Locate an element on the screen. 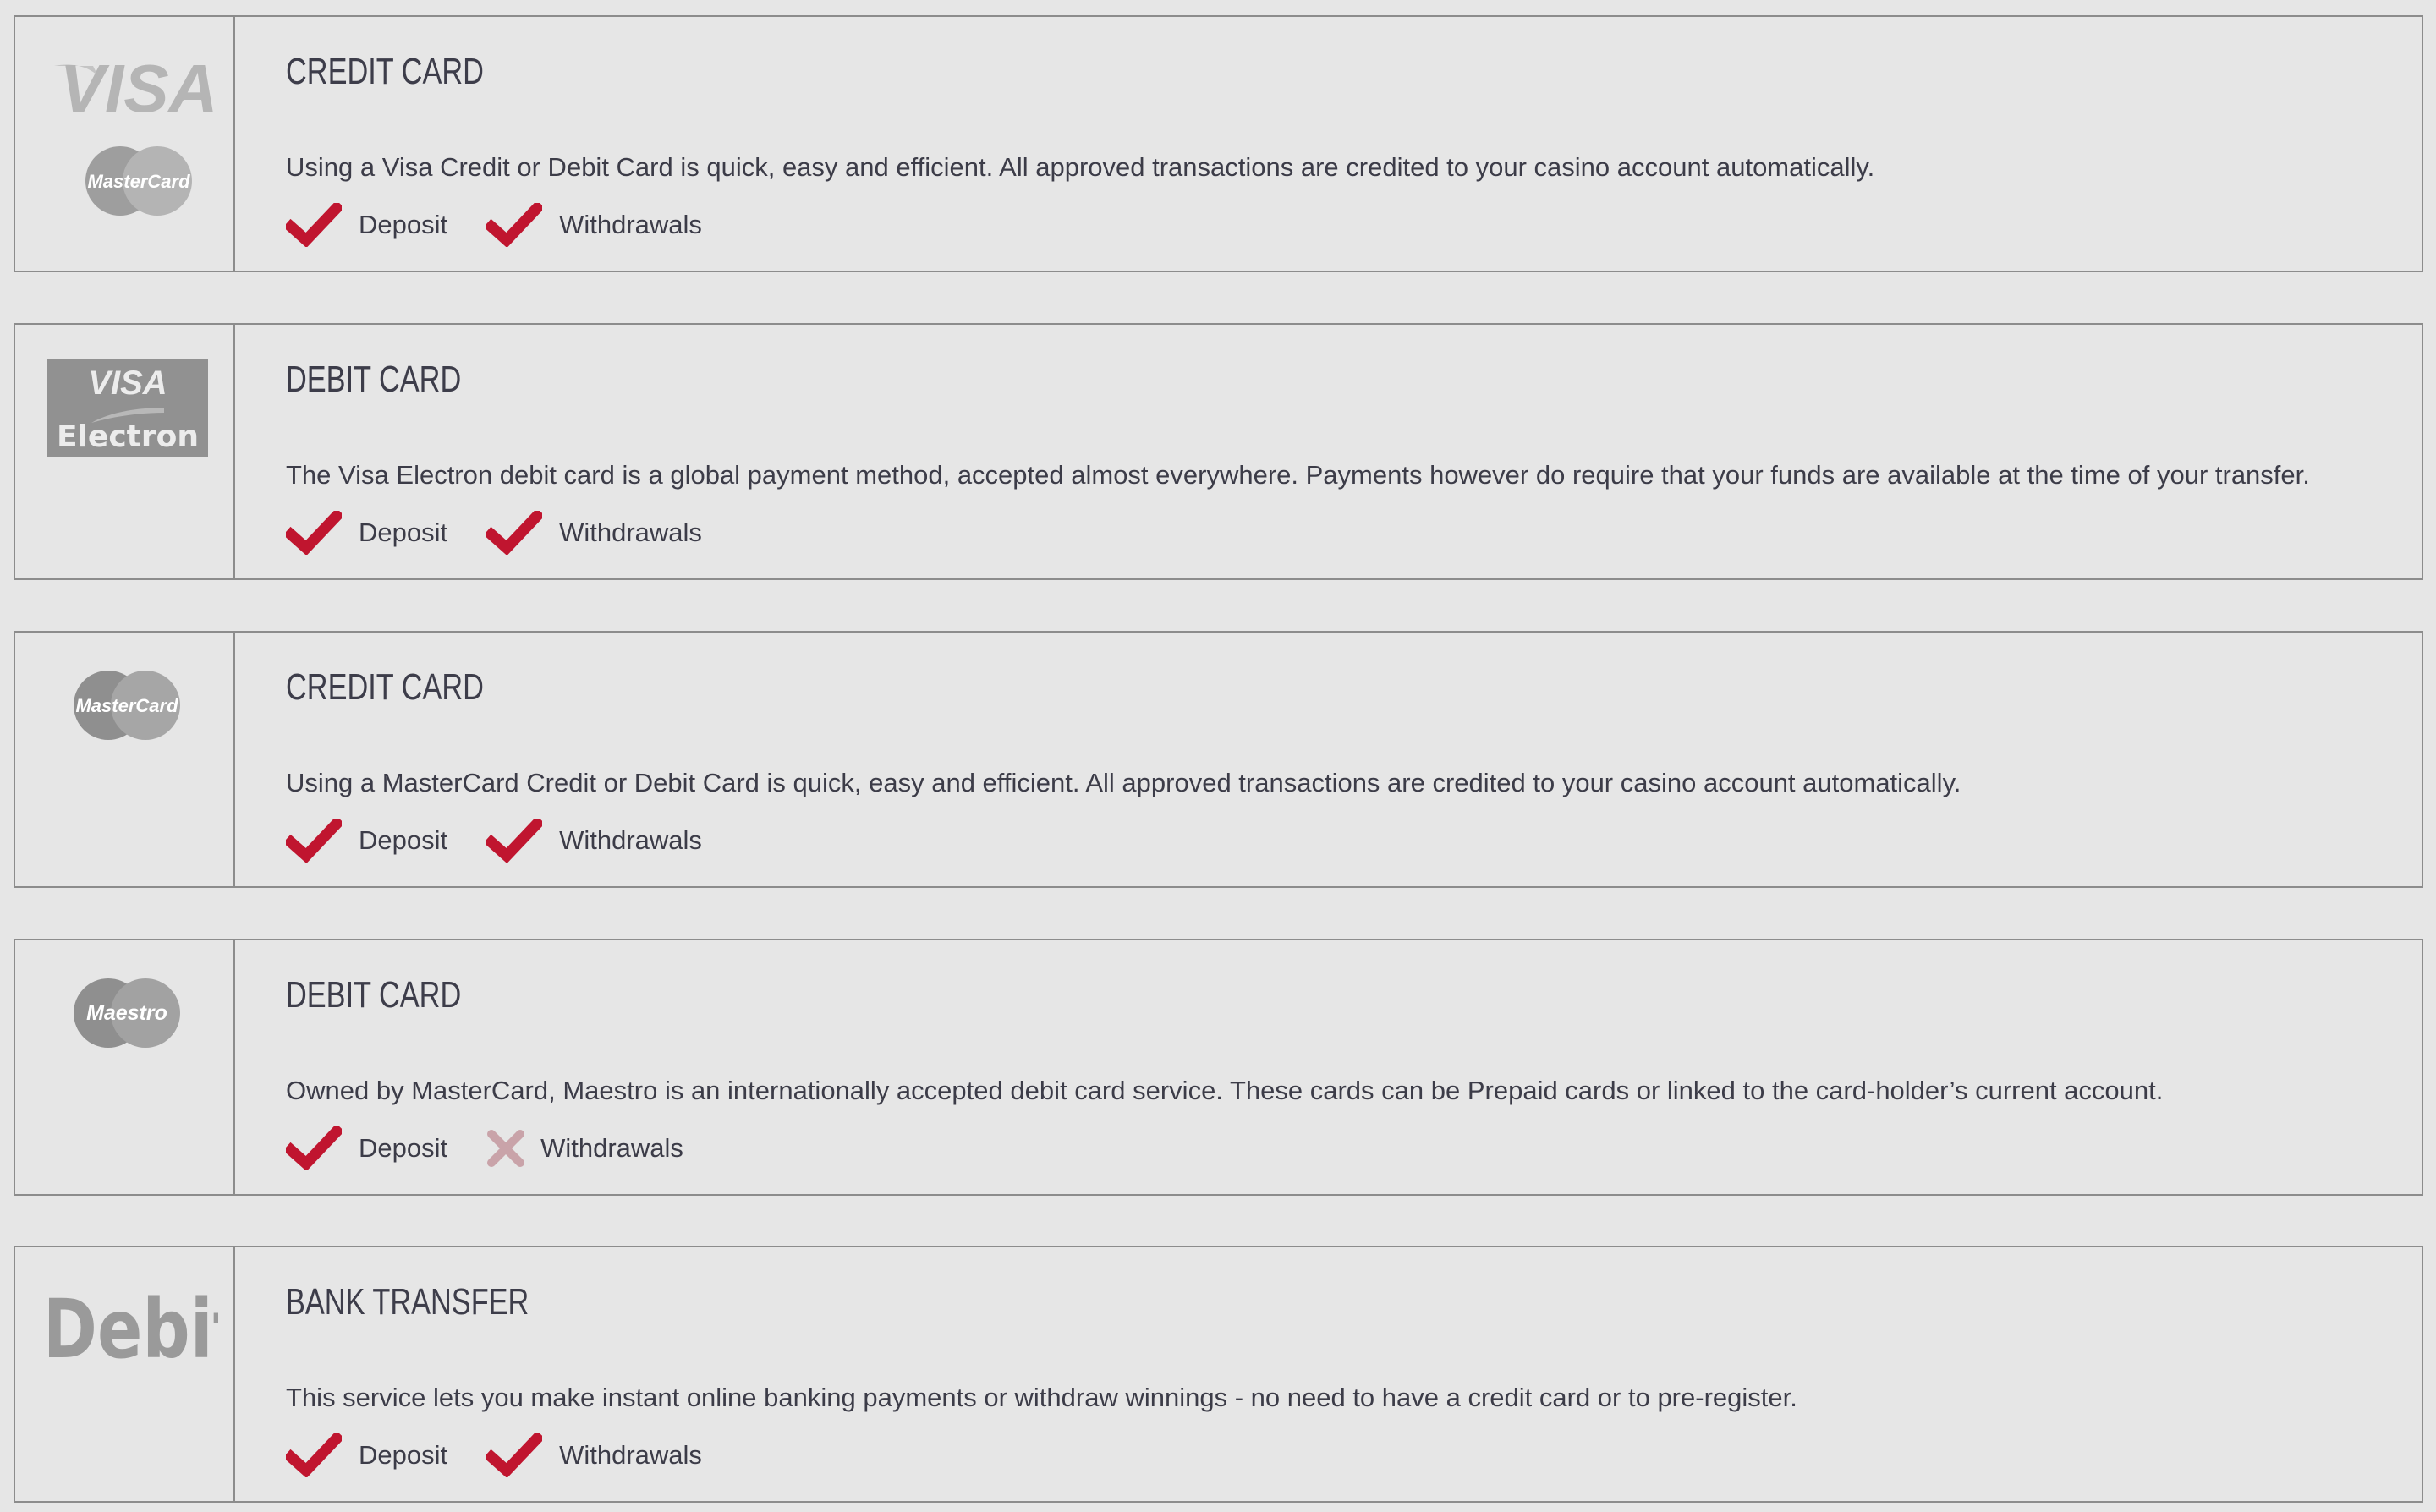 The height and width of the screenshot is (1512, 2436). maestro-logo: Maestro is located at coordinates (127, 1013).